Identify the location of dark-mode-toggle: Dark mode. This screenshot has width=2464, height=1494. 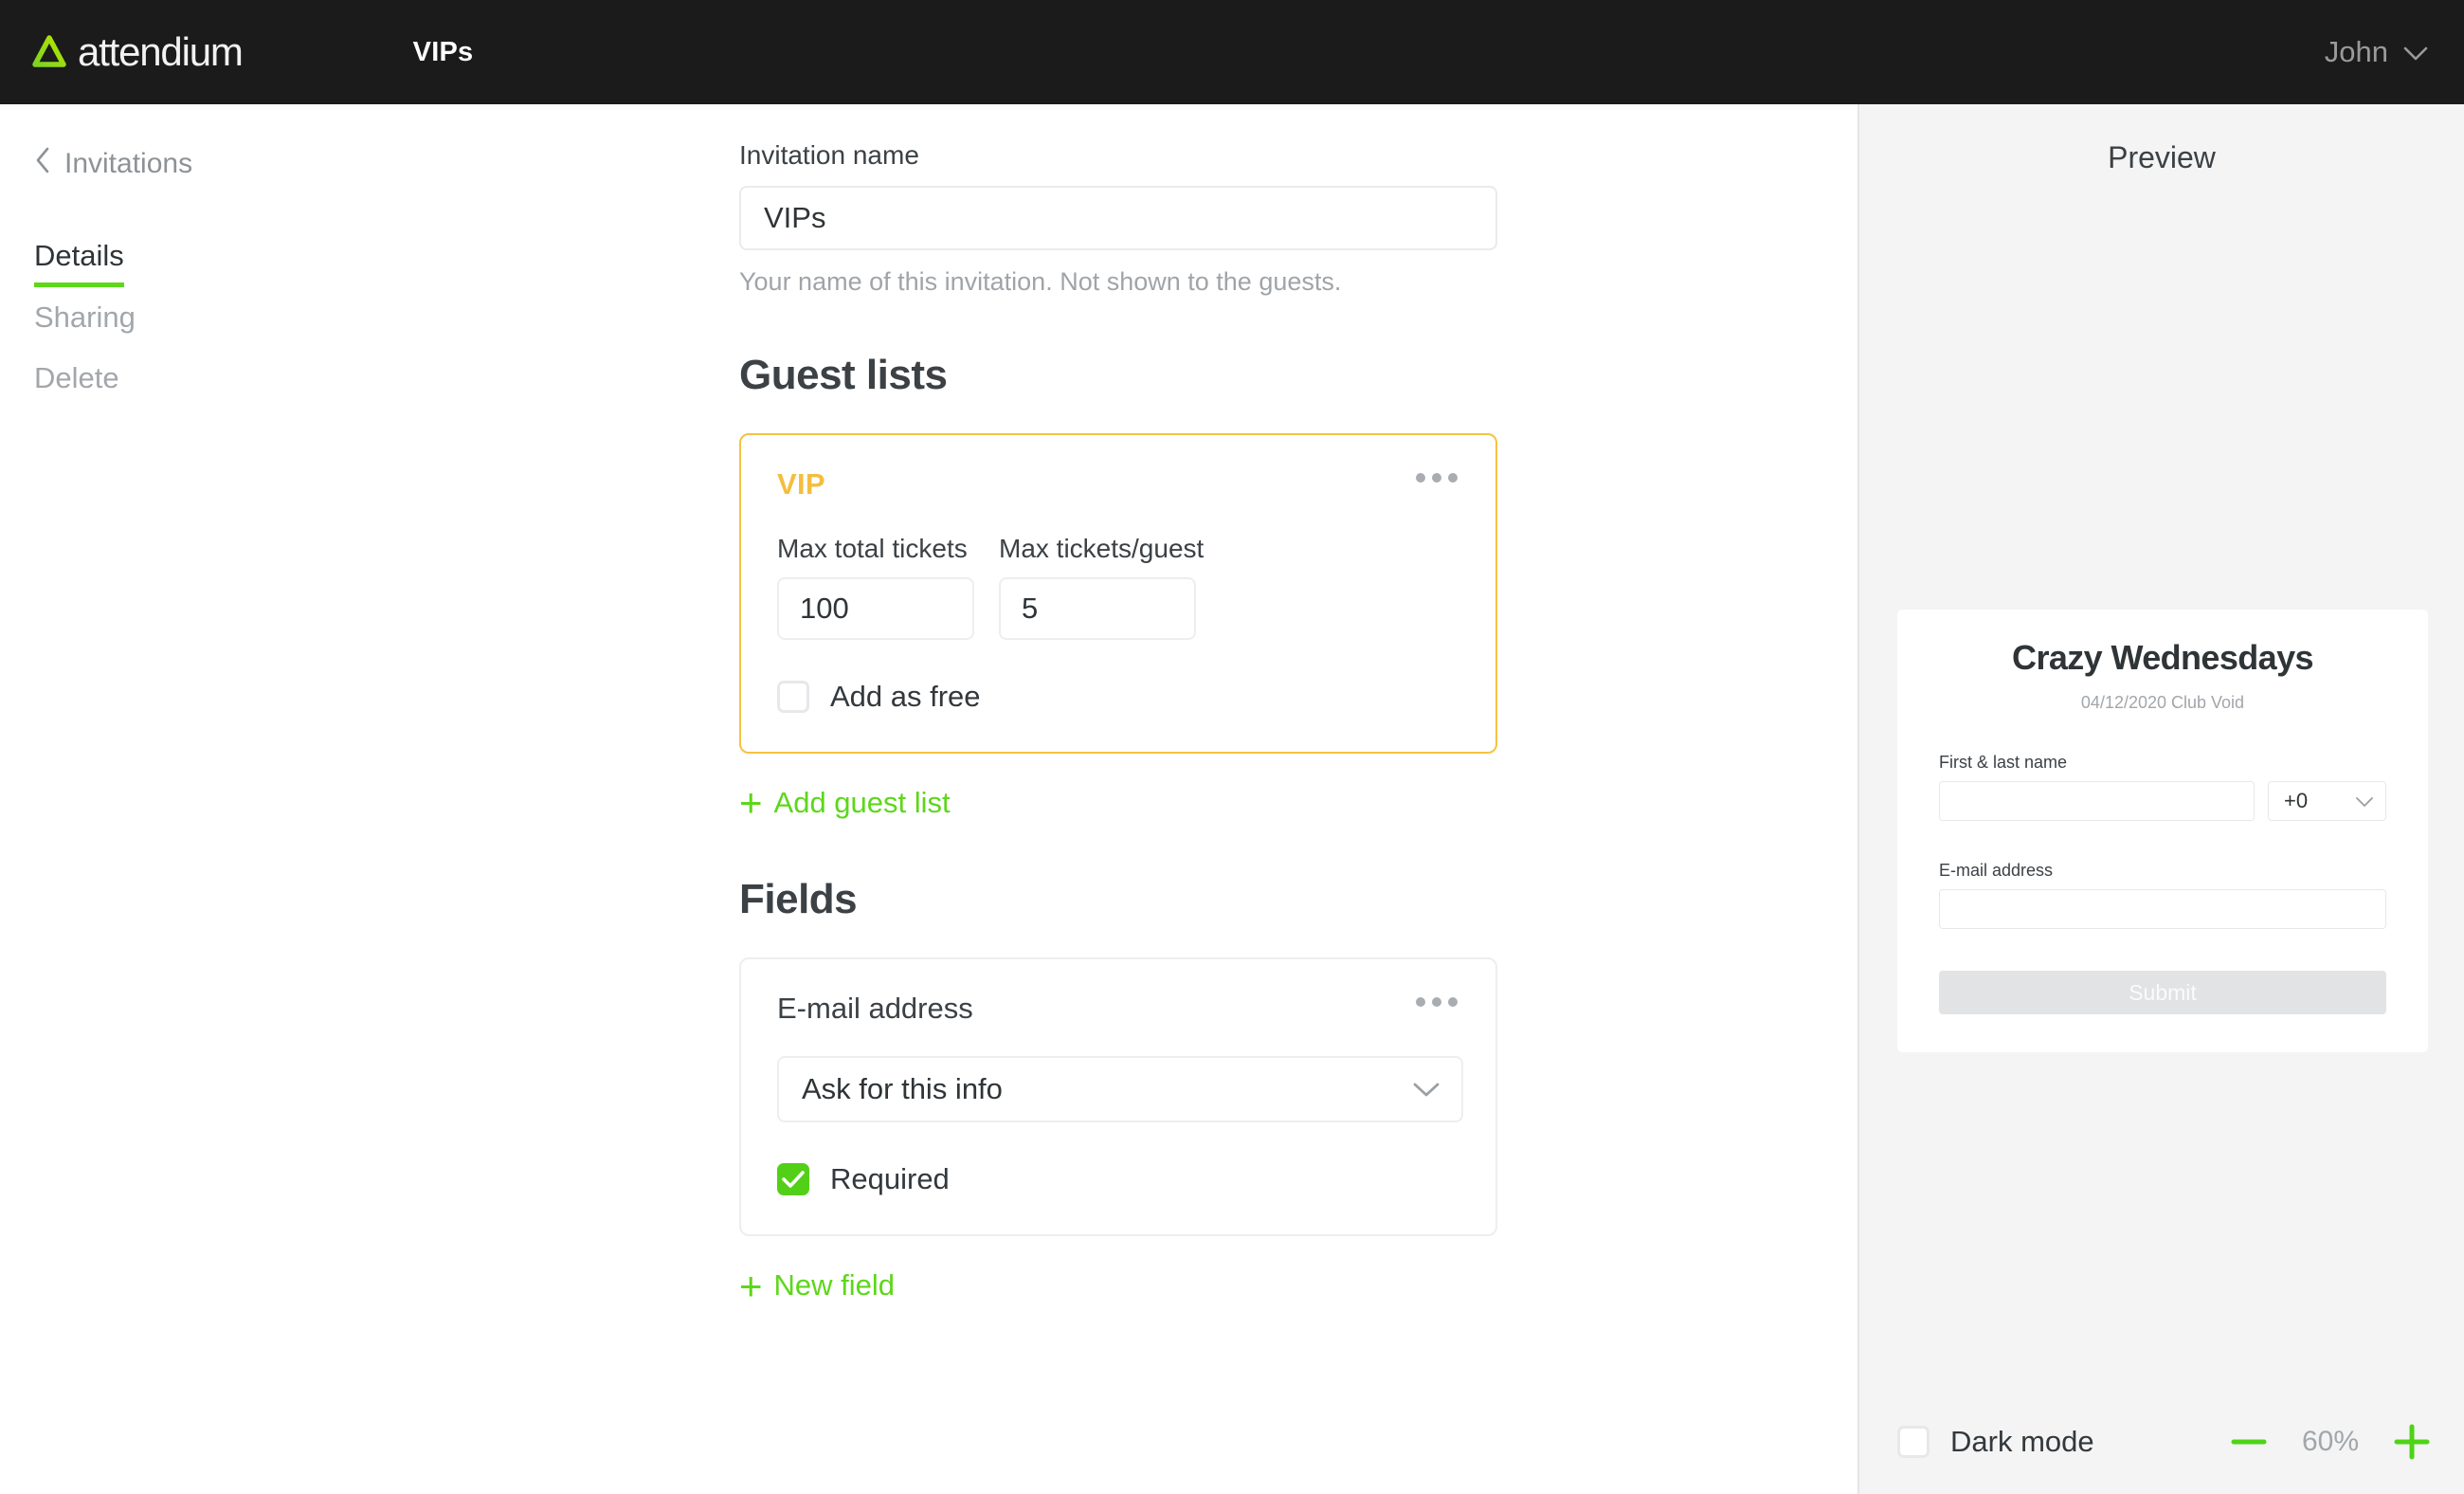
(1995, 1442).